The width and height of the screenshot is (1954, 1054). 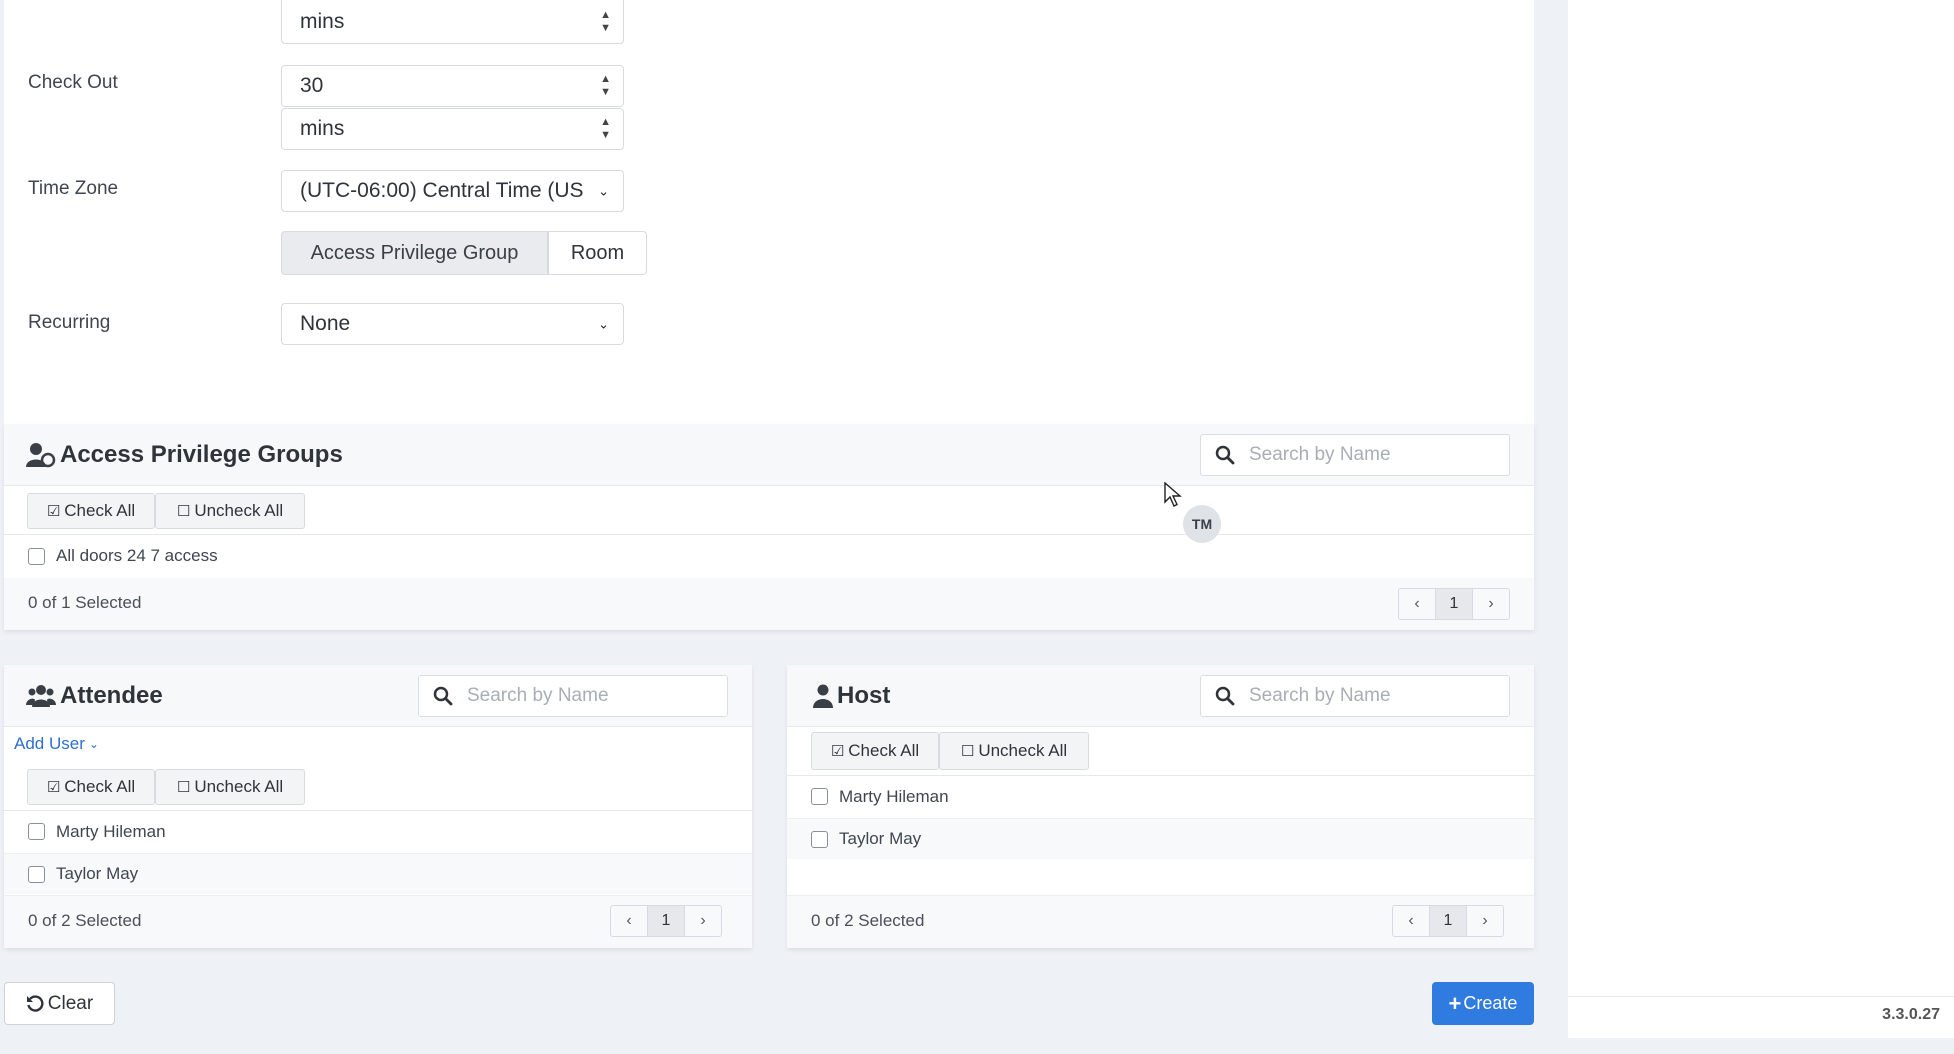 What do you see at coordinates (85, 602) in the screenshot?
I see `selection-status: 0 of 1 Selected` at bounding box center [85, 602].